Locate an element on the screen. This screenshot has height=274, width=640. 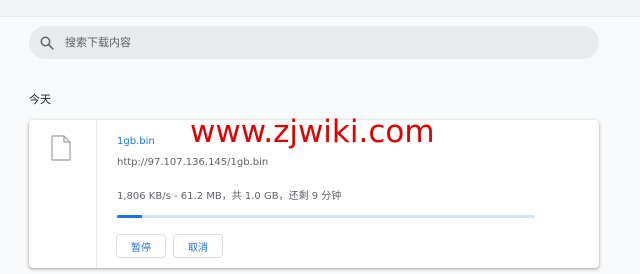
file-icon is located at coordinates (61, 148).